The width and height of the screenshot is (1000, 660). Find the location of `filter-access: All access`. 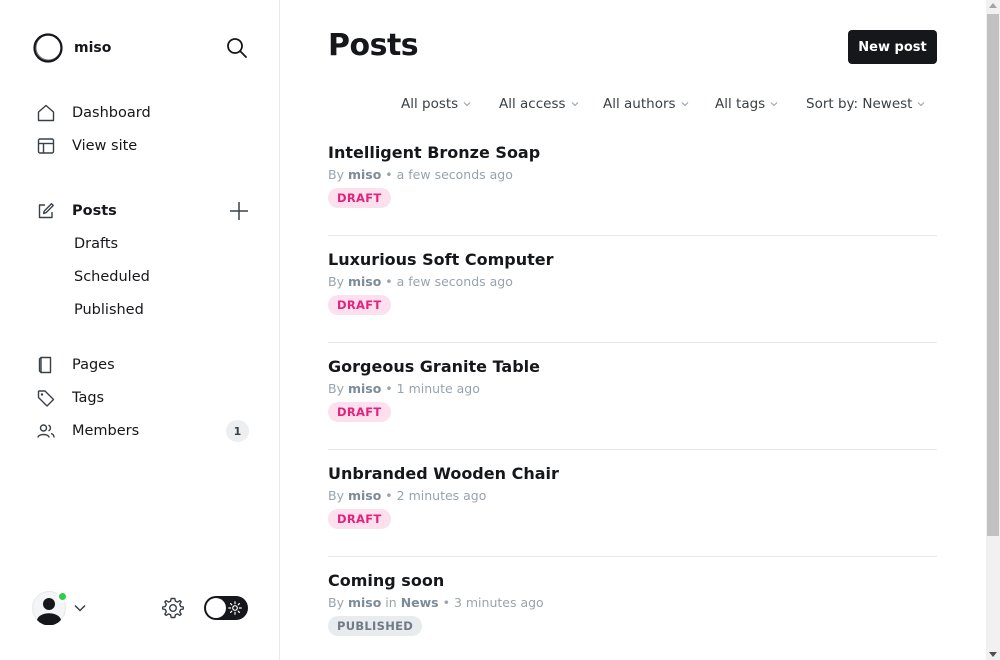

filter-access: All access is located at coordinates (539, 104).